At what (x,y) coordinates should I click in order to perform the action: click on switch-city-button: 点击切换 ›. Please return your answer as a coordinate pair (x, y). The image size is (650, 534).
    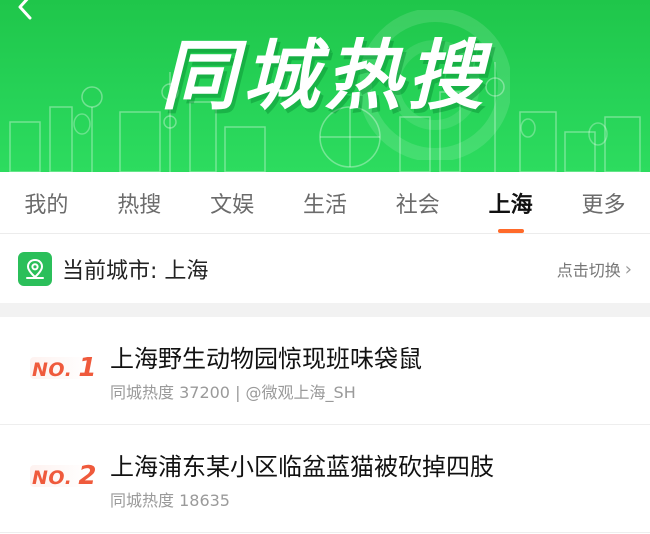
    Looking at the image, I should click on (594, 269).